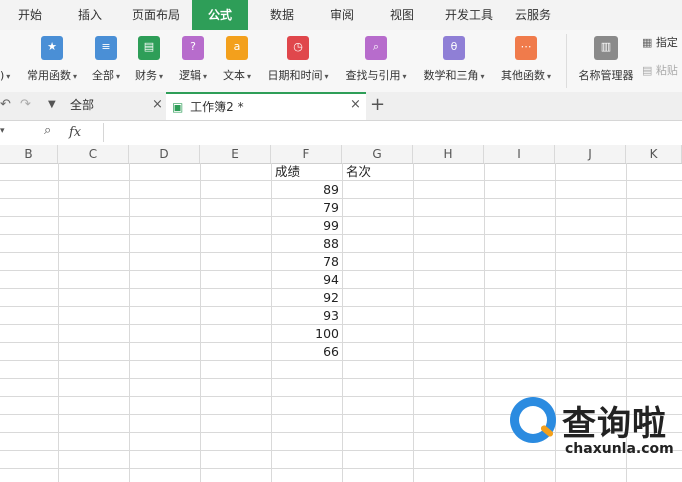 This screenshot has width=682, height=482. Describe the element at coordinates (378, 106) in the screenshot. I see `new-tab-button: +` at that location.